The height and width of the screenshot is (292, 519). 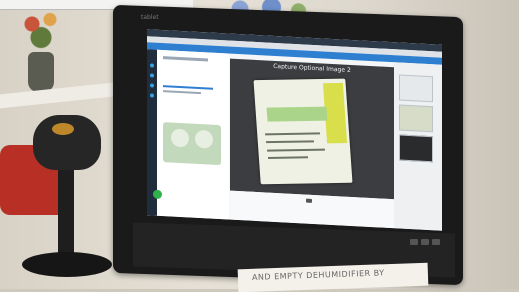 I want to click on monitor-buttons, so click(x=430, y=237).